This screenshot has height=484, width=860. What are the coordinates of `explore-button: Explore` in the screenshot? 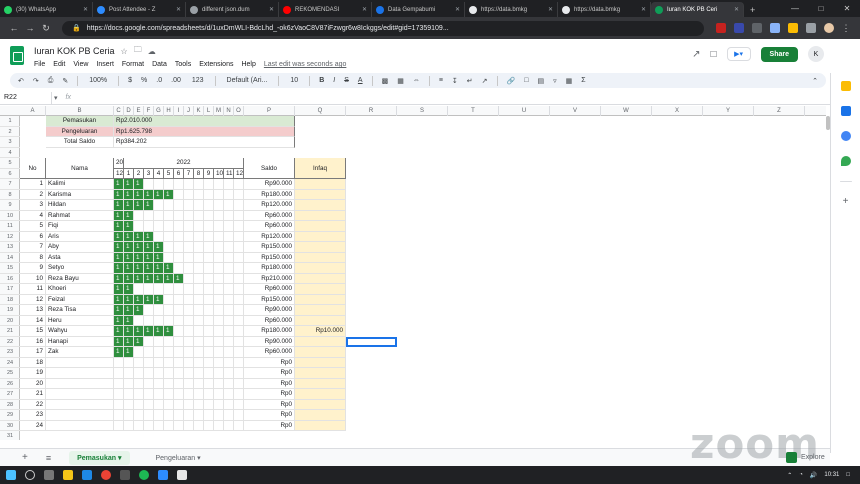 It's located at (805, 457).